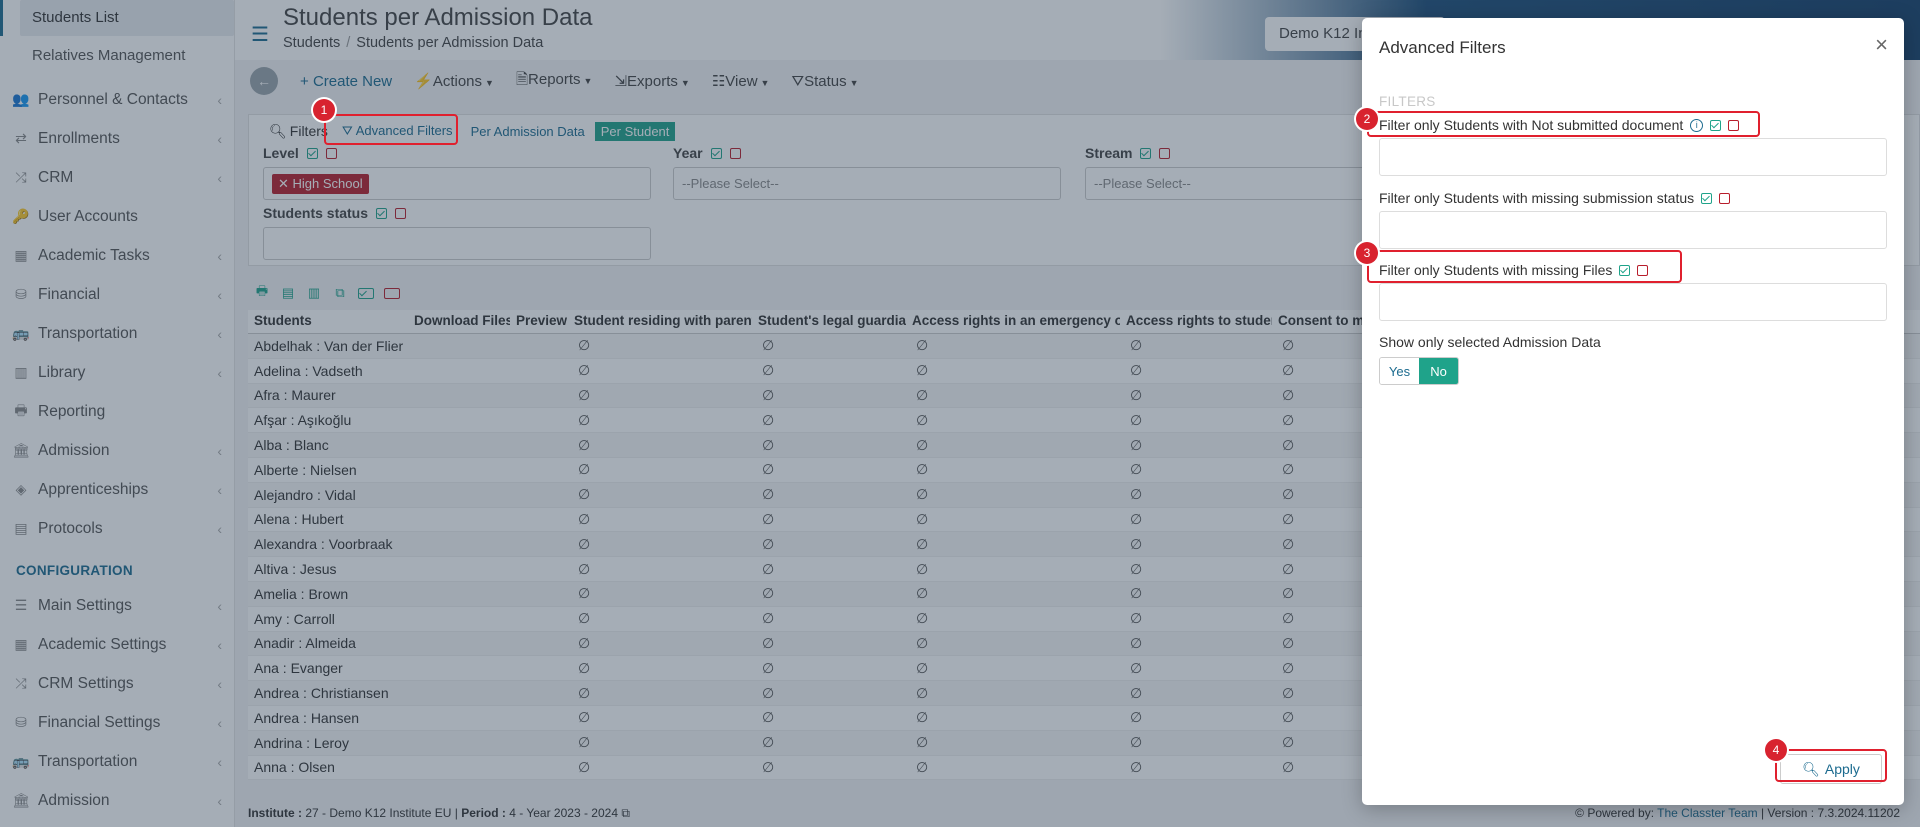 This screenshot has height=827, width=1920. What do you see at coordinates (1725, 198) in the screenshot?
I see `deselect-all-icon` at bounding box center [1725, 198].